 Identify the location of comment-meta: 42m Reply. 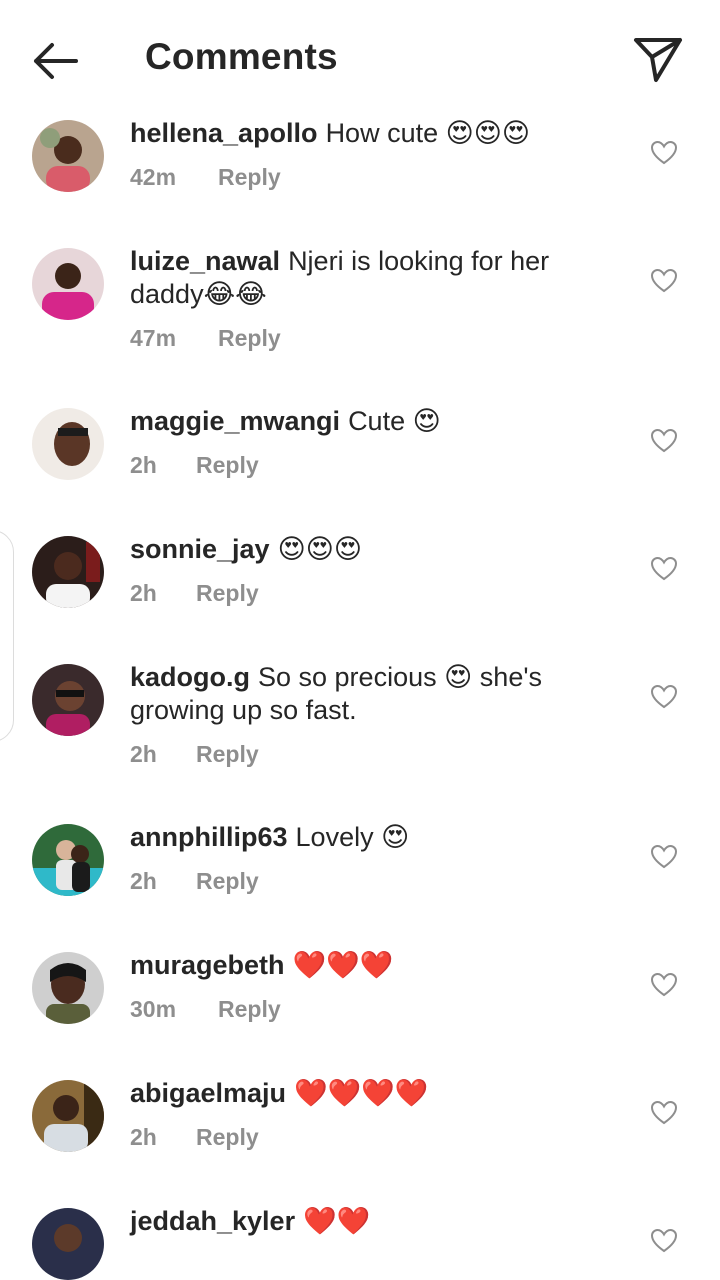
(205, 177).